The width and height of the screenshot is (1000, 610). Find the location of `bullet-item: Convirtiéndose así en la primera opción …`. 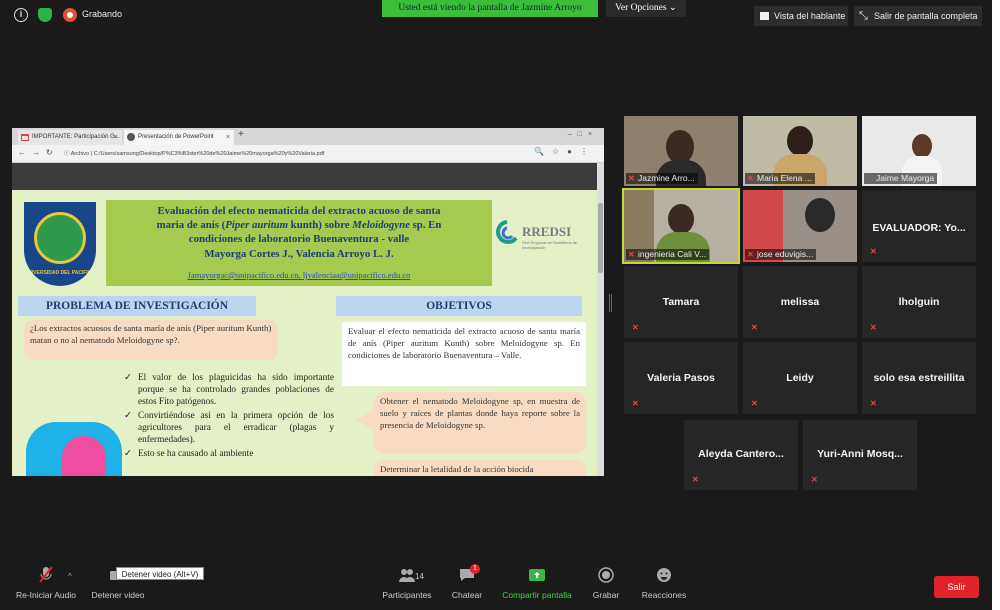

bullet-item: Convirtiéndose así en la primera opción … is located at coordinates (229, 428).